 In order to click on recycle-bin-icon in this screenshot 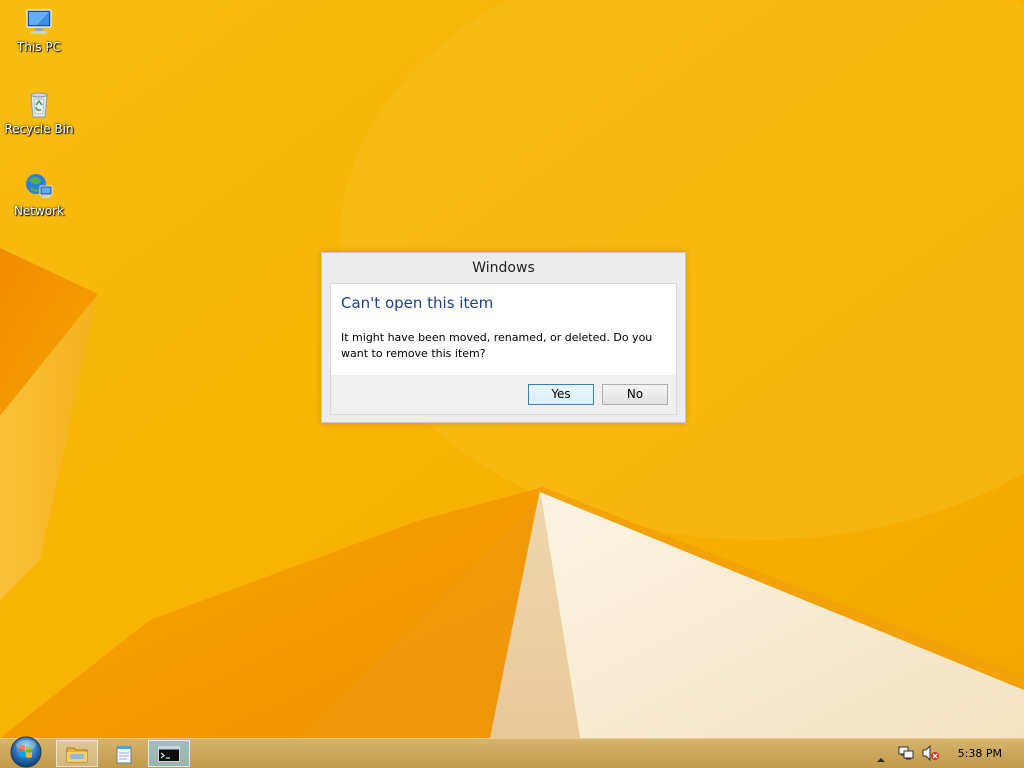, I will do `click(39, 105)`.